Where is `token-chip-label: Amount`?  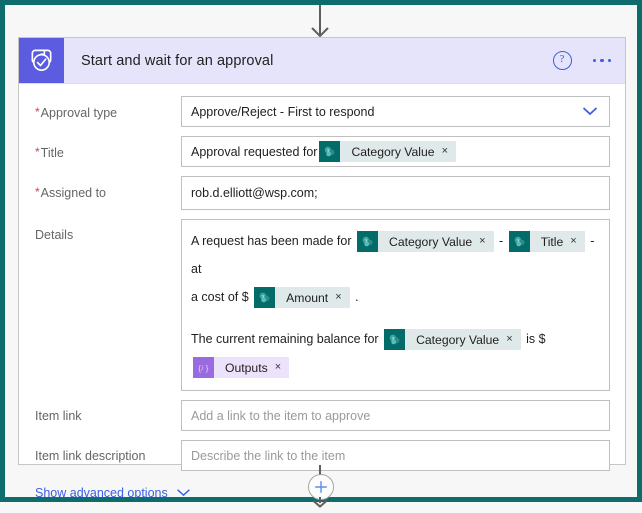
token-chip-label: Amount is located at coordinates (307, 297).